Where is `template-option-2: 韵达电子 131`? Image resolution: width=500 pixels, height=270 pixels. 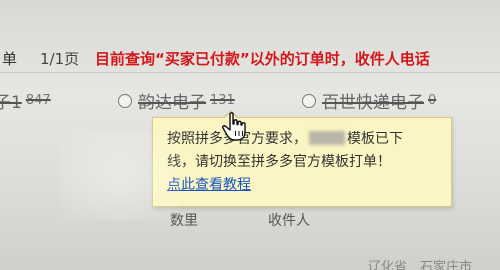 template-option-2: 韵达电子 131 is located at coordinates (176, 100).